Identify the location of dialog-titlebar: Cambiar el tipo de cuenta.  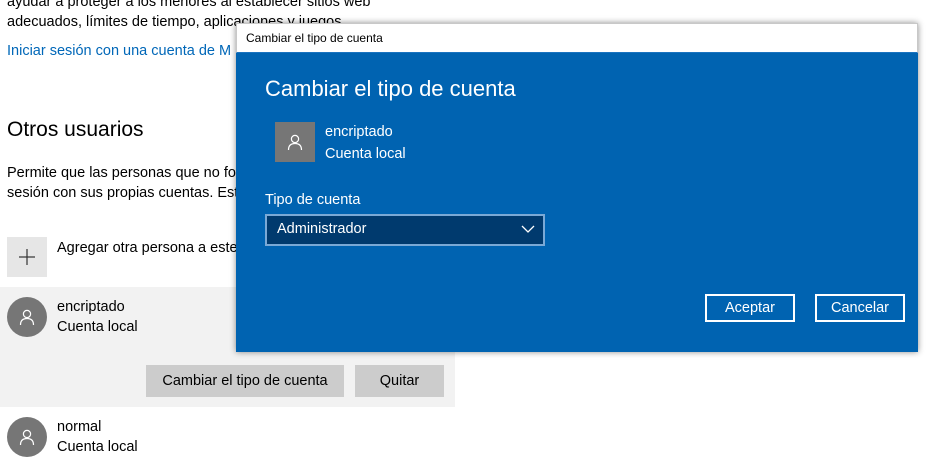
(577, 38).